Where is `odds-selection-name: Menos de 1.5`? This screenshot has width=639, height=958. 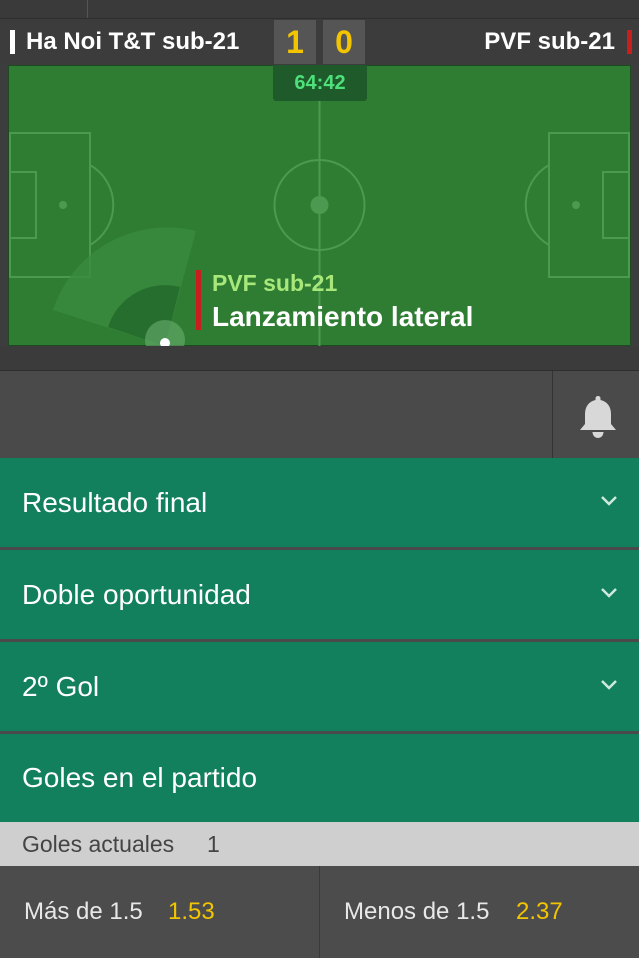 odds-selection-name: Menos de 1.5 is located at coordinates (417, 911).